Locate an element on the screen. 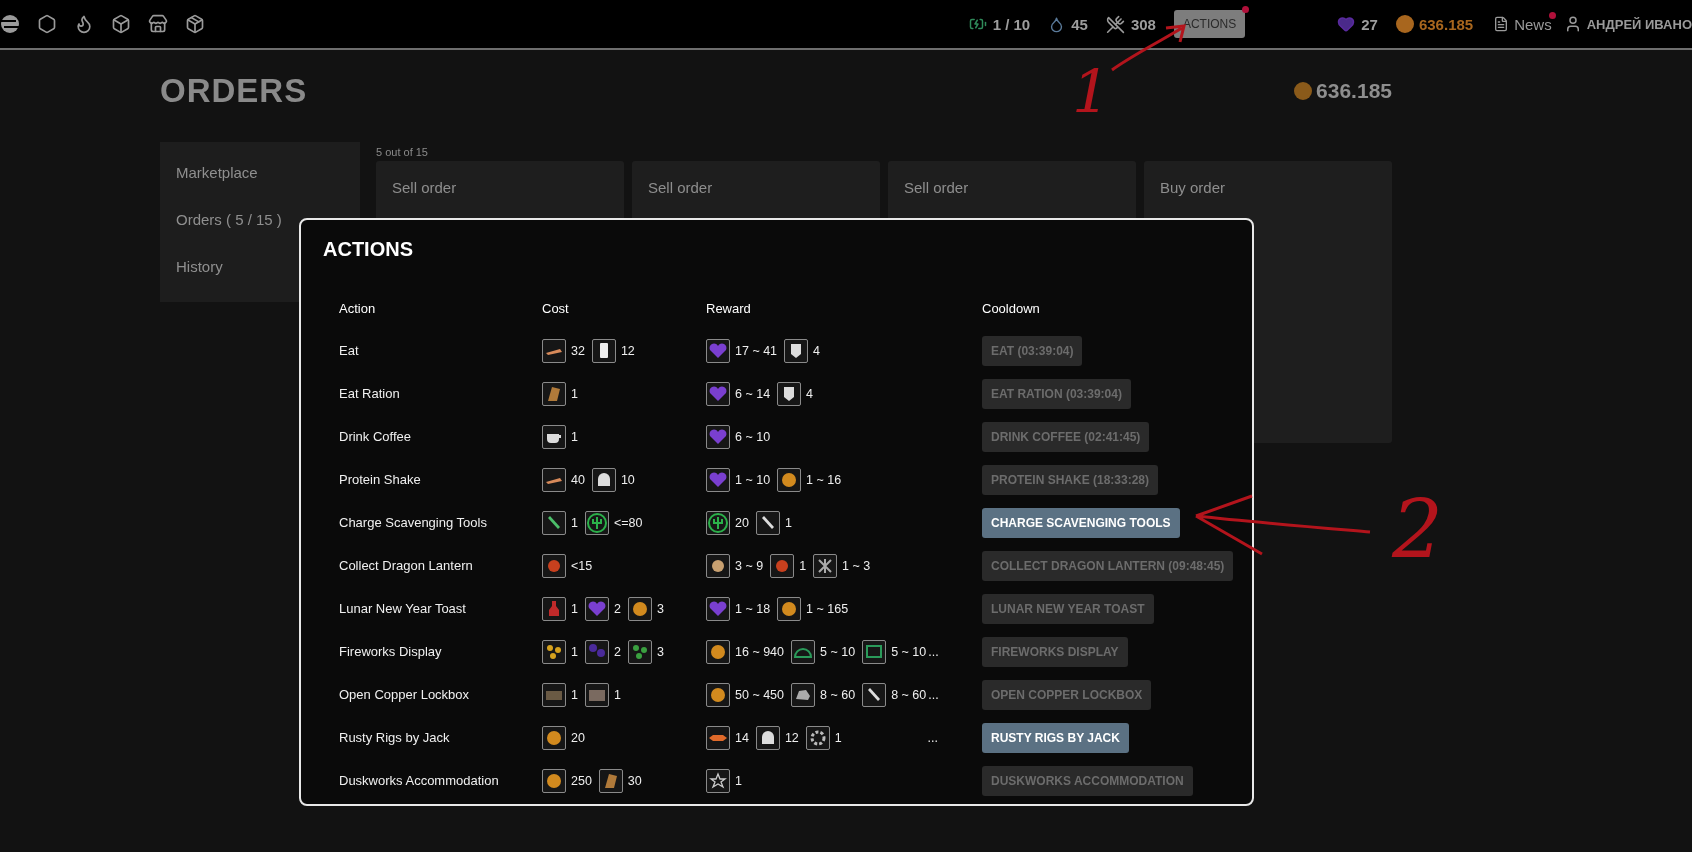 The width and height of the screenshot is (1692, 852). amount-text: <=80 is located at coordinates (628, 522).